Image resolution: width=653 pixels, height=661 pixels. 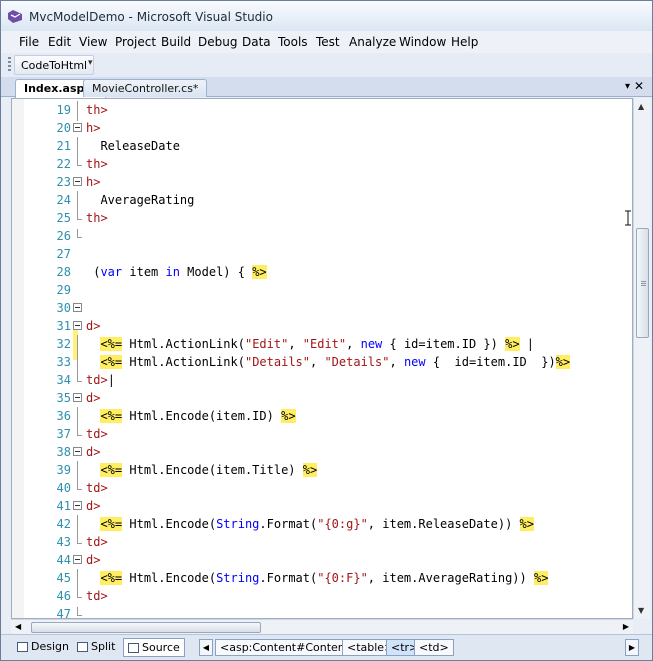 I want to click on breadcrumb-td: <td>, so click(x=434, y=647).